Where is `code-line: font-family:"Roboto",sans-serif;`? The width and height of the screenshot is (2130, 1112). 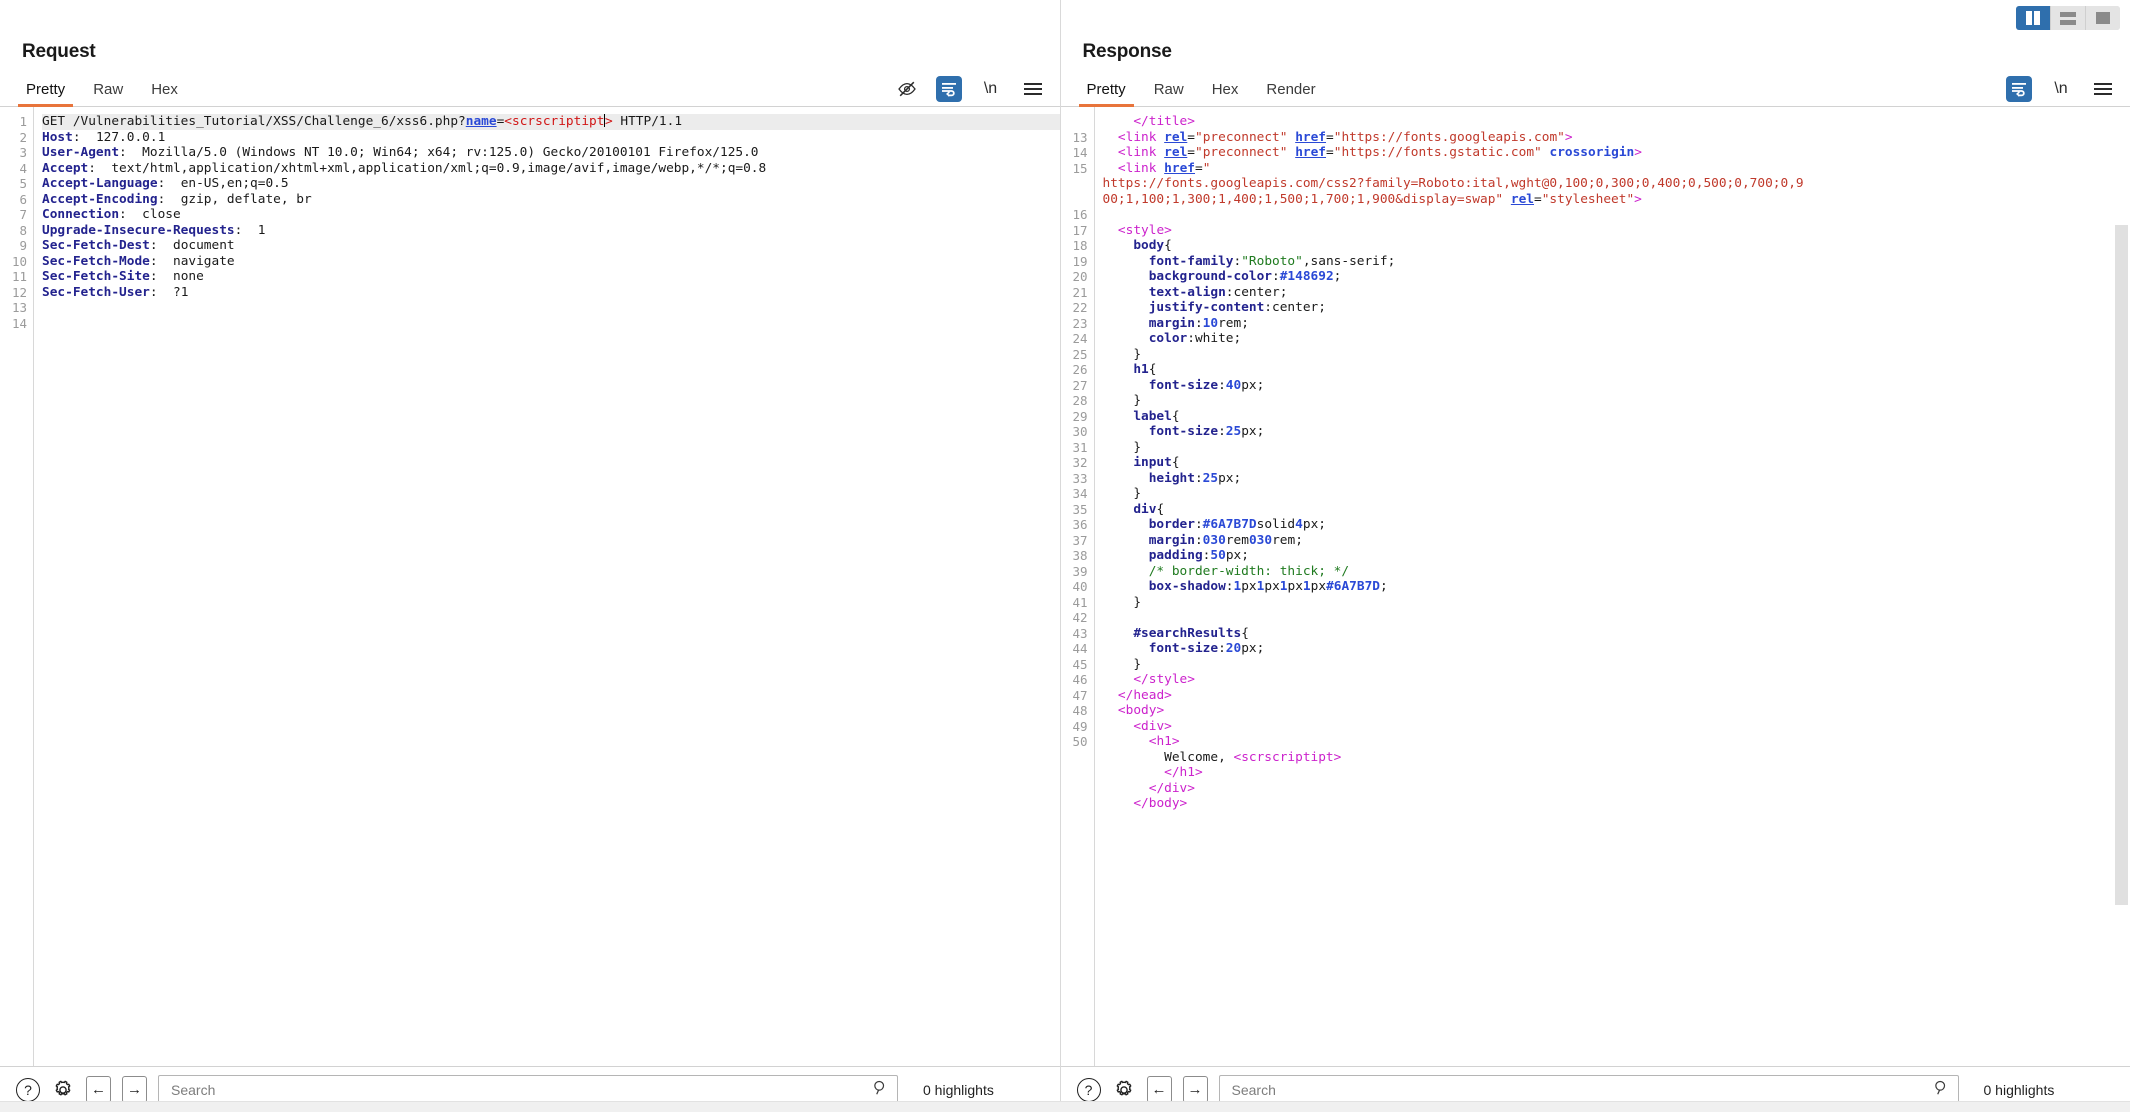 code-line: font-family:"Roboto",sans-serif; is located at coordinates (1616, 262).